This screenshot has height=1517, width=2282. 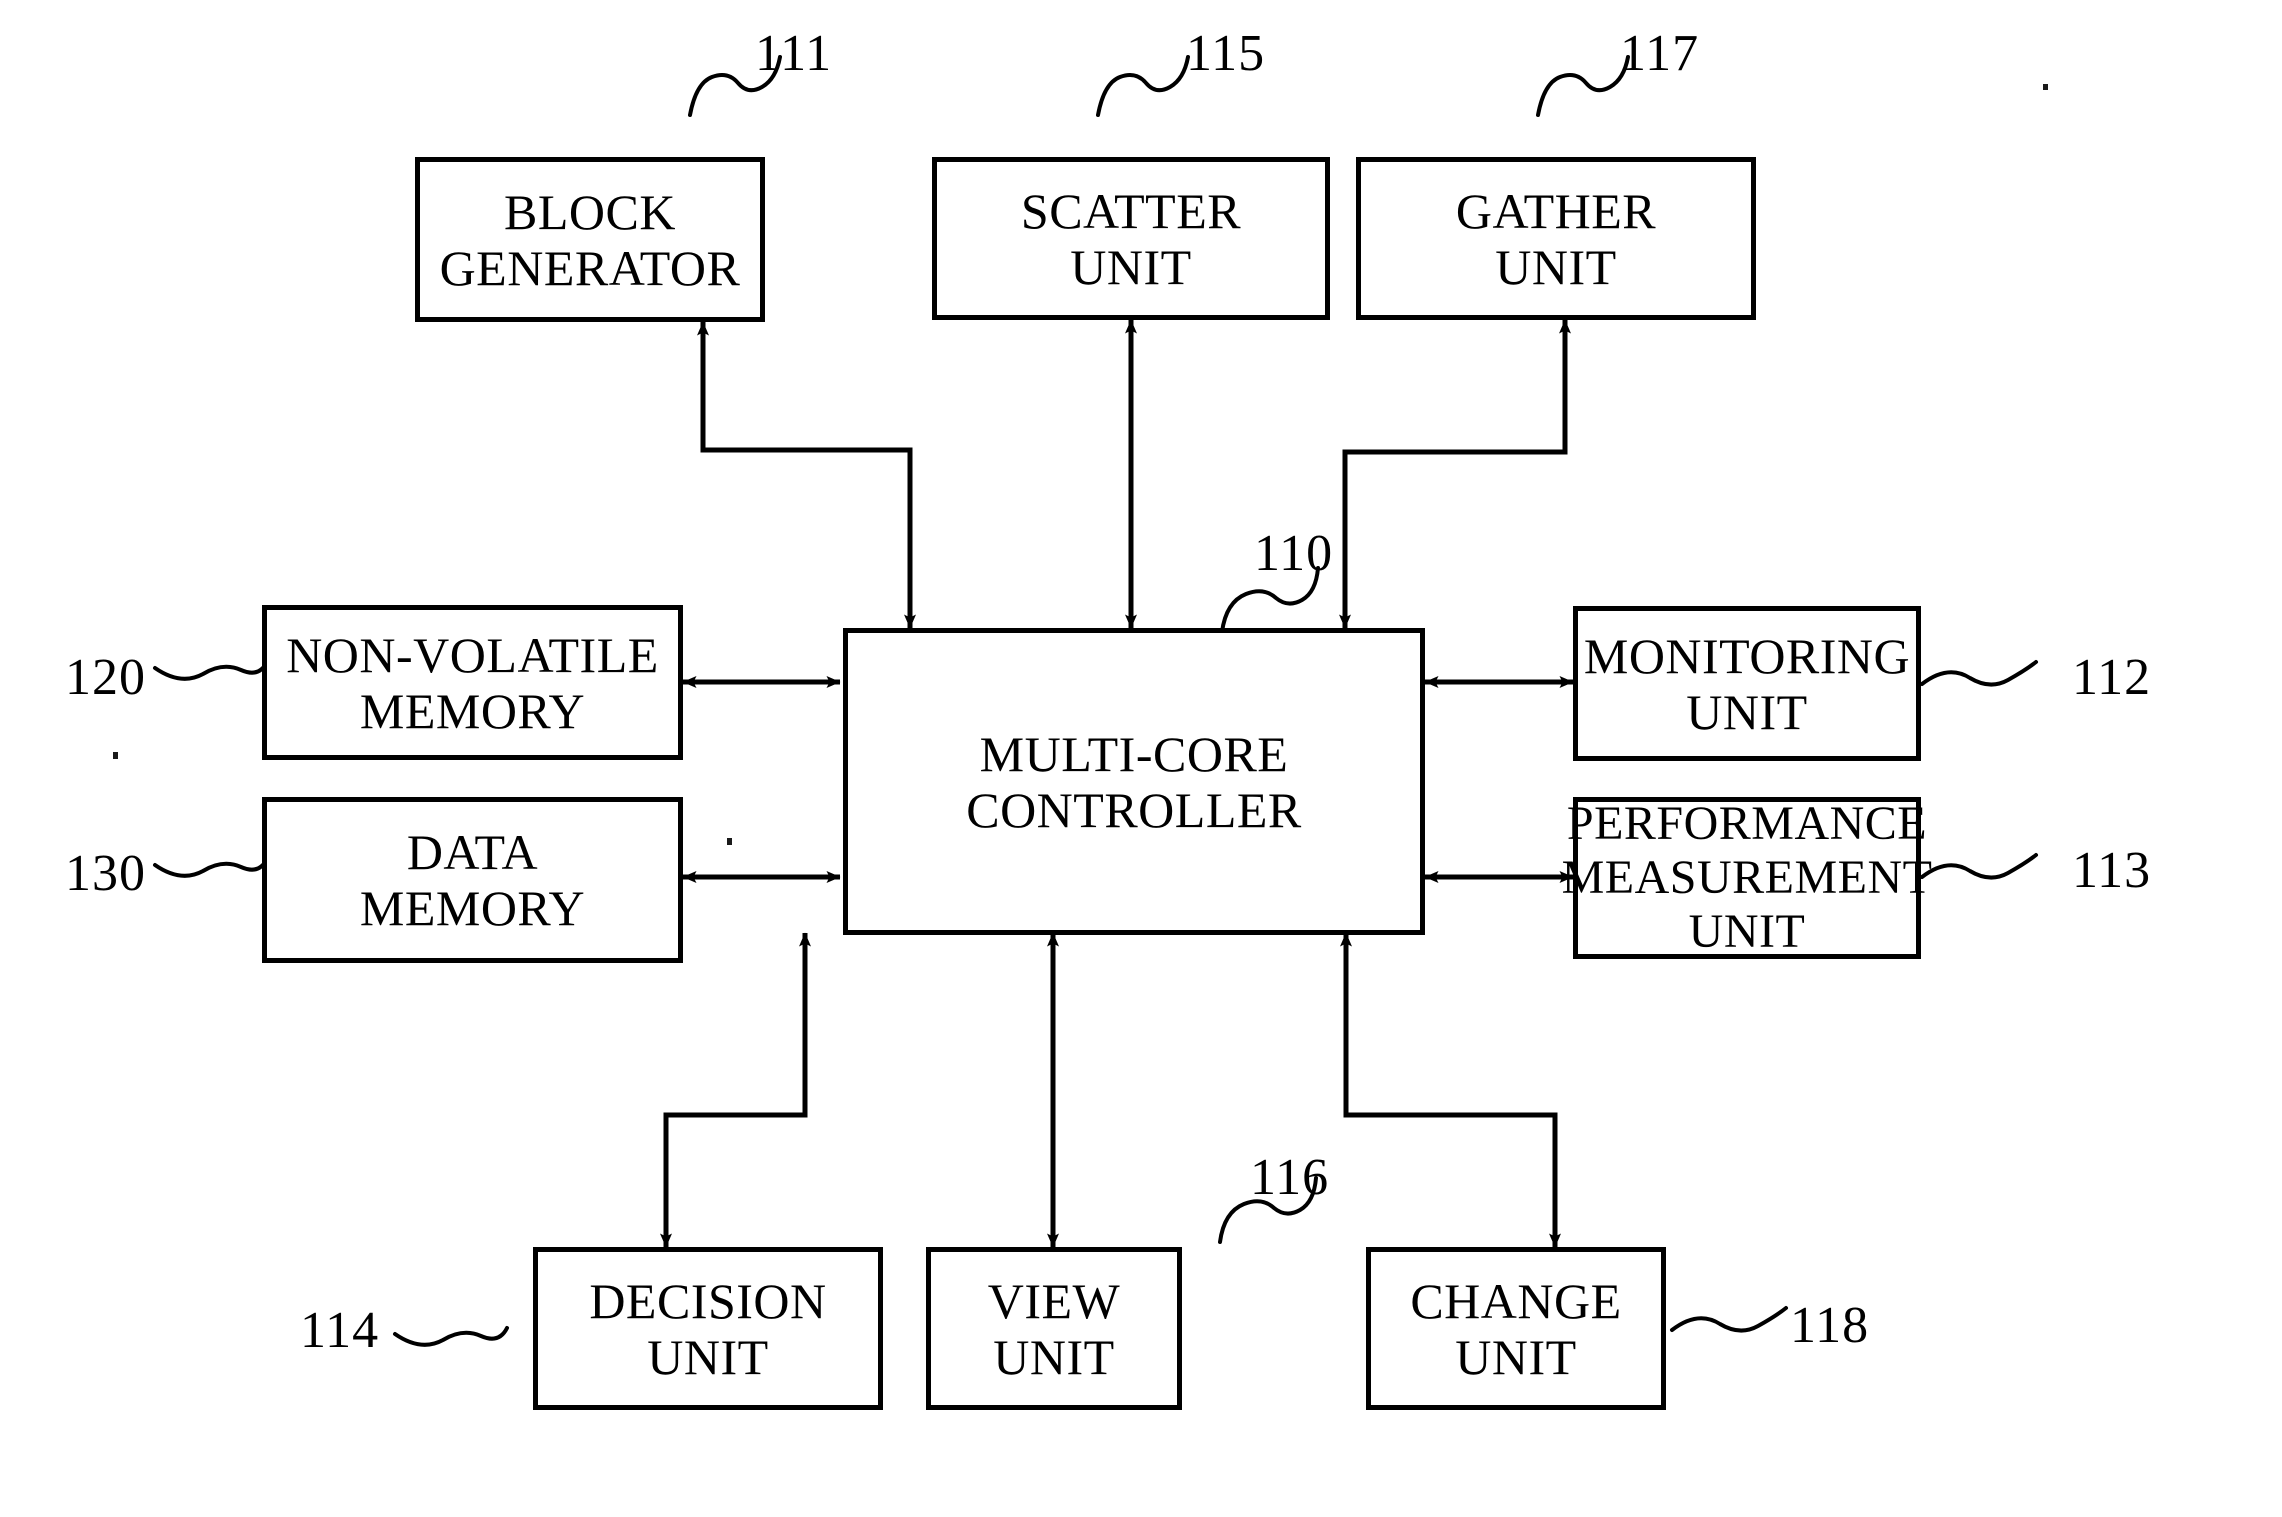 I want to click on monitoring-unit-box: MONITORING UNIT, so click(x=1747, y=683).